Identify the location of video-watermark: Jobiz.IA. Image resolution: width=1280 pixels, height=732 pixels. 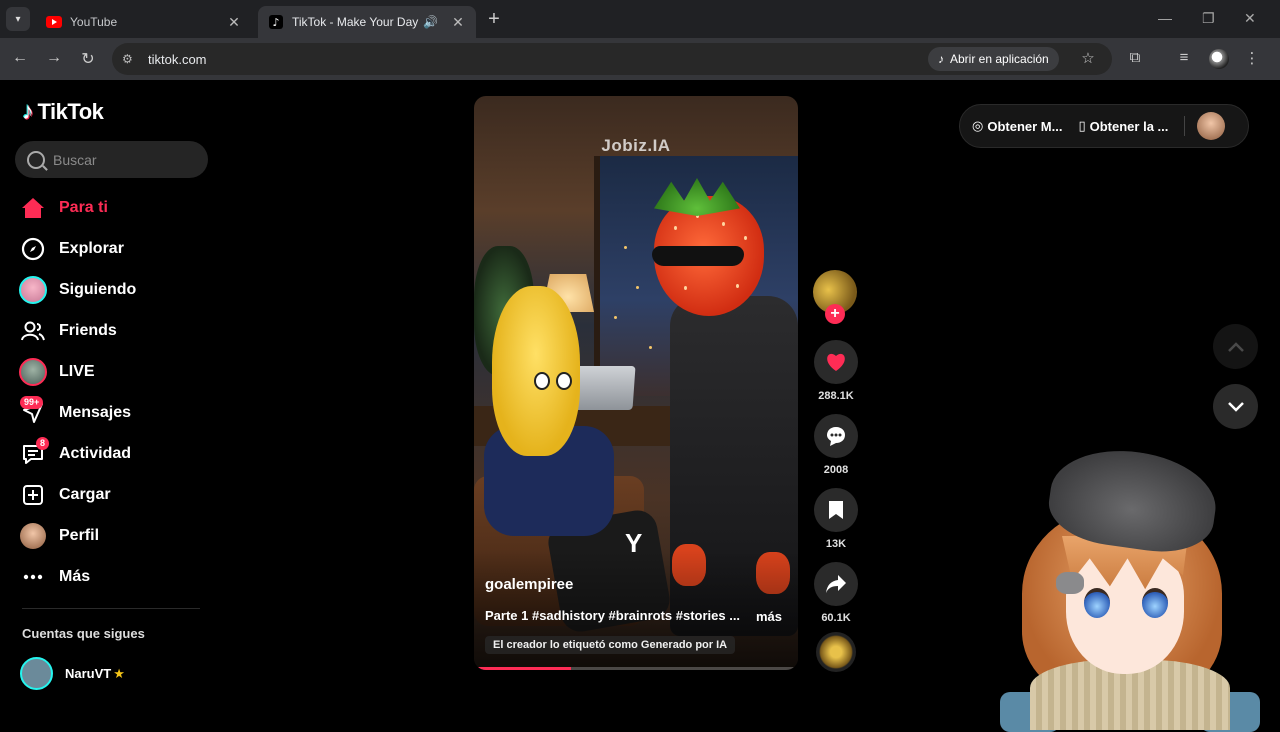
(636, 145).